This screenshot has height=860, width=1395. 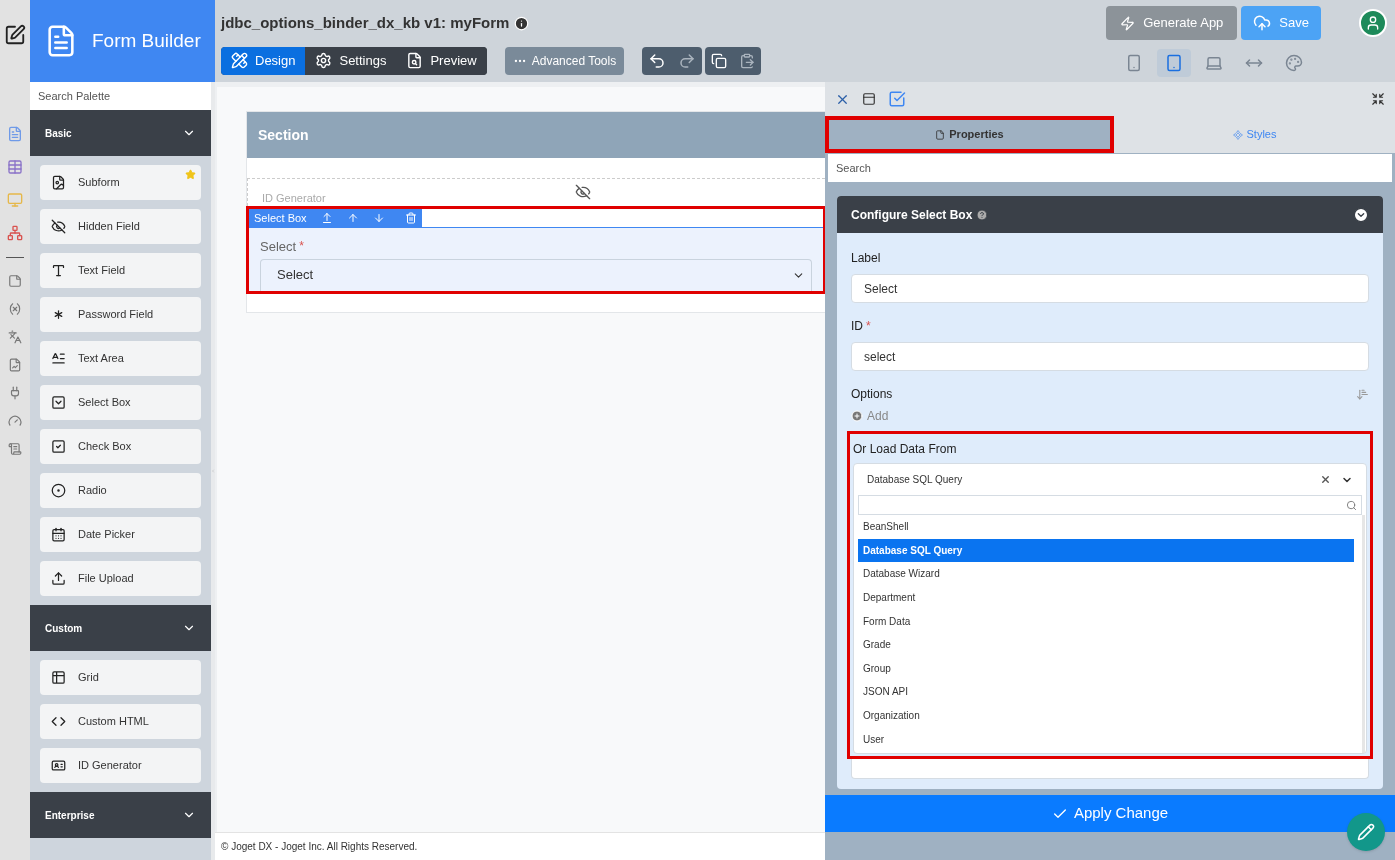 I want to click on gauge-icon, so click(x=15, y=421).